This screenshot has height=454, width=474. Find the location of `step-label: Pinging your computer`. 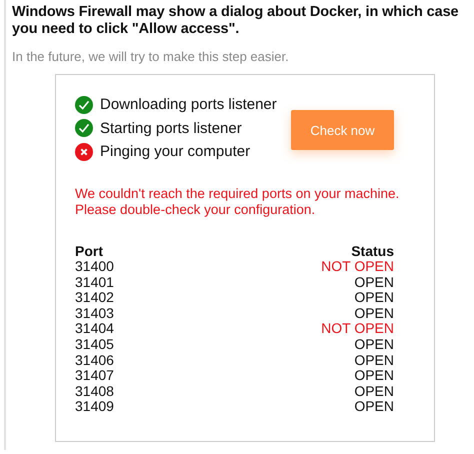

step-label: Pinging your computer is located at coordinates (175, 151).